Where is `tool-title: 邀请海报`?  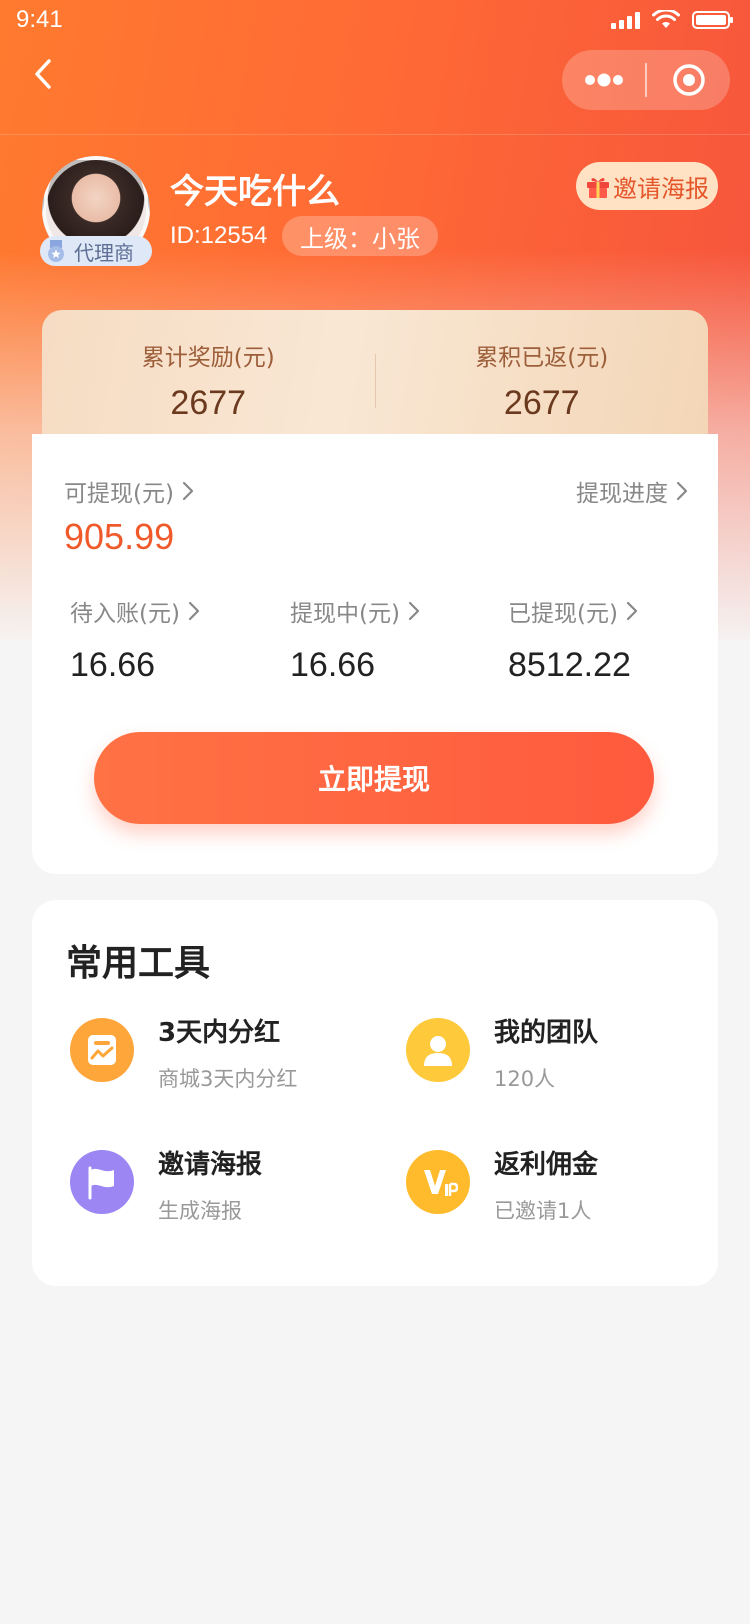 tool-title: 邀请海报 is located at coordinates (210, 1165).